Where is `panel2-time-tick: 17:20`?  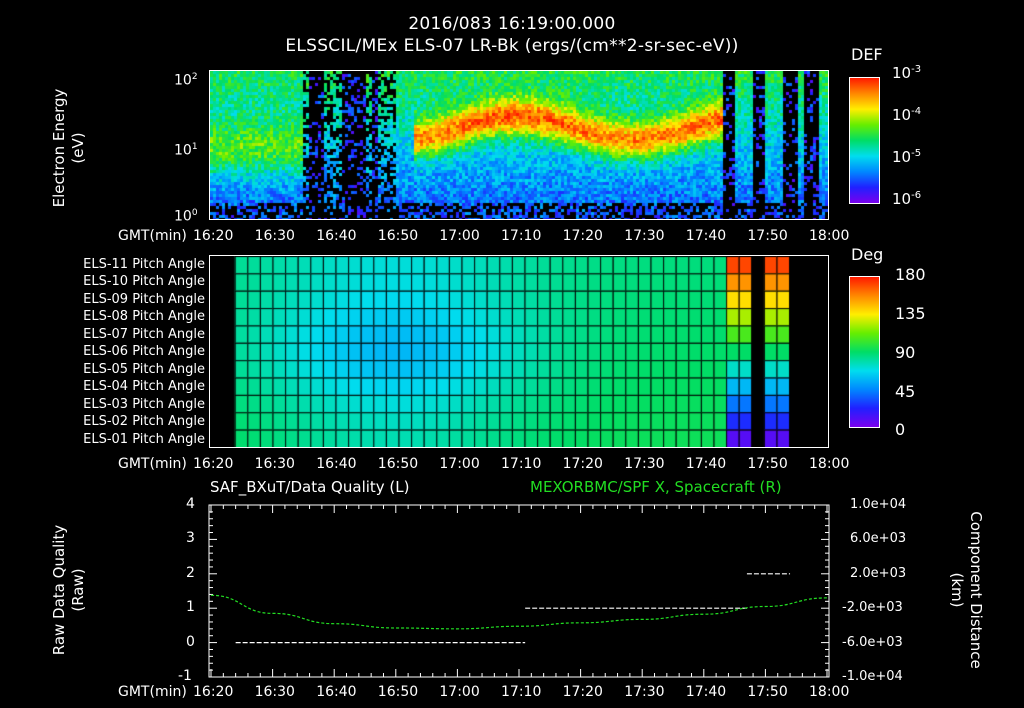 panel2-time-tick: 17:20 is located at coordinates (582, 464).